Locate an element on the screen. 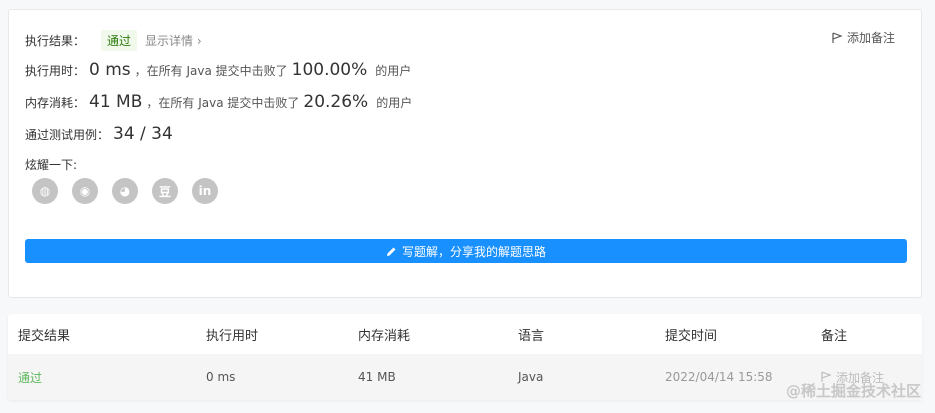  flag-icon is located at coordinates (837, 37).